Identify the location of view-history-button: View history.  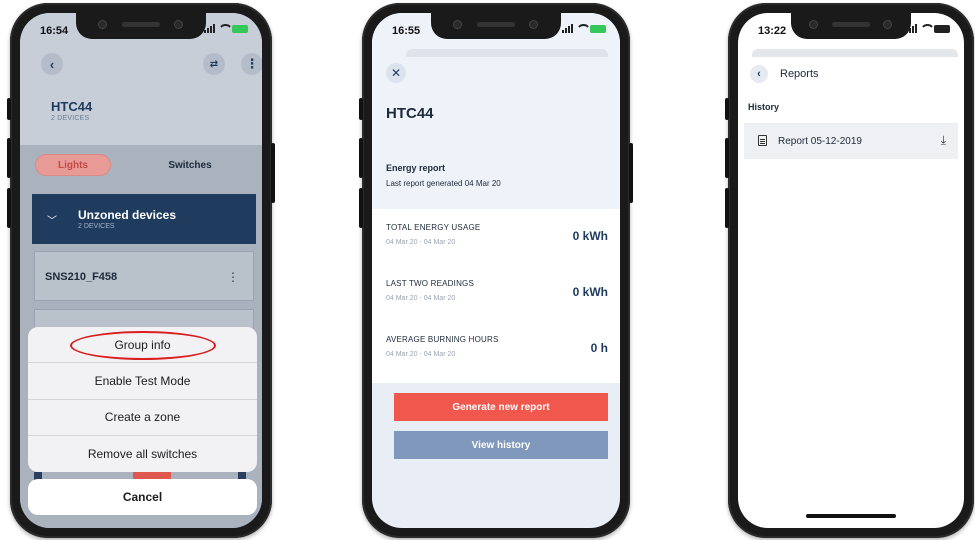
(501, 445).